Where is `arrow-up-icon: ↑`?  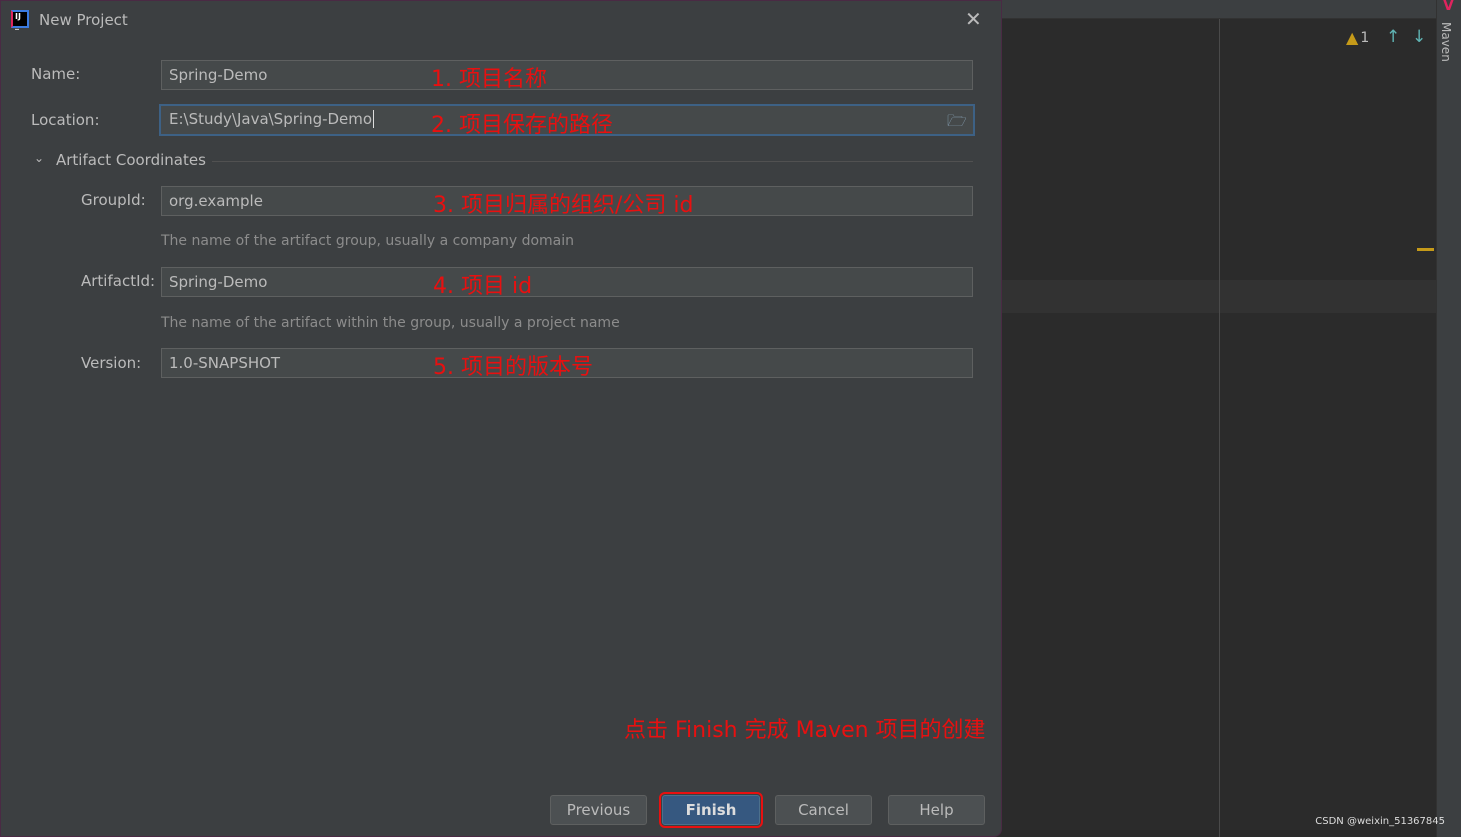 arrow-up-icon: ↑ is located at coordinates (1393, 37).